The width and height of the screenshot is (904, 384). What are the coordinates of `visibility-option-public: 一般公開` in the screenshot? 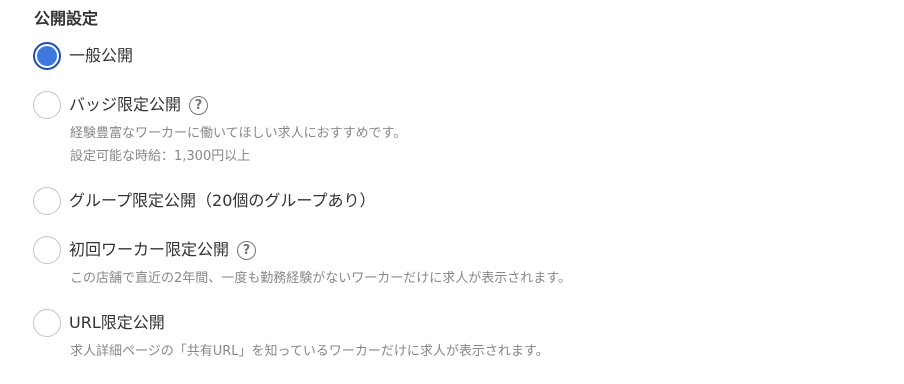 It's located at (453, 56).